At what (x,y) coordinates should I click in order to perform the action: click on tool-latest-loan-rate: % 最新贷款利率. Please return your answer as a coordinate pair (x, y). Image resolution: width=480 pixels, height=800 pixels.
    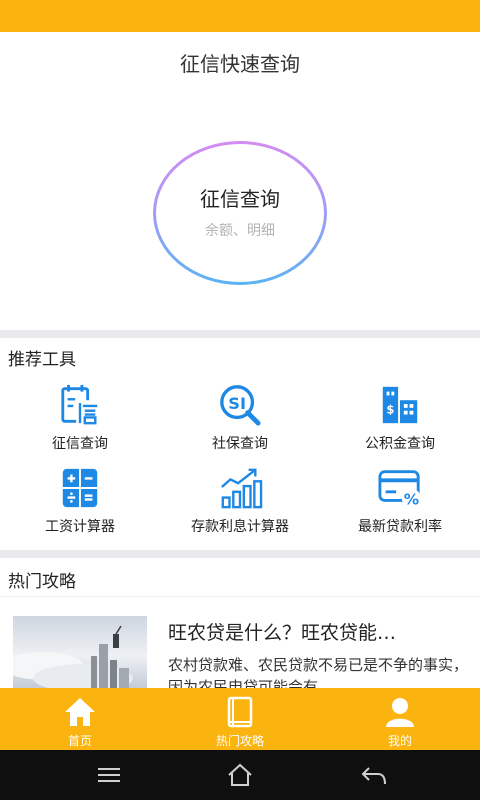
    Looking at the image, I should click on (400, 501).